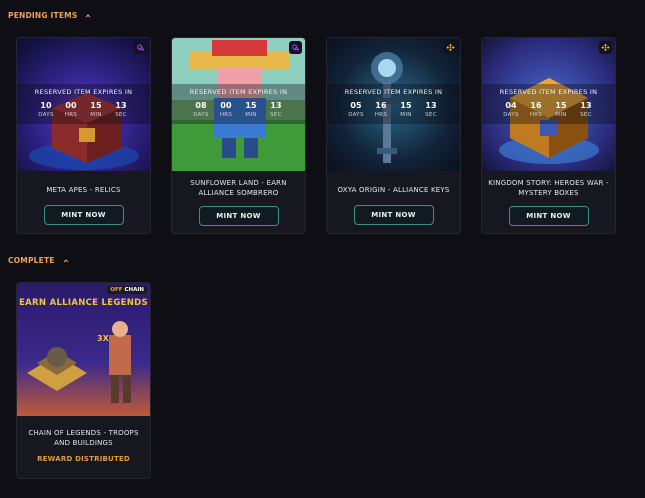  Describe the element at coordinates (393, 190) in the screenshot. I see `item-title: OXYA ORIGIN - ALLIANCE KEYS` at that location.